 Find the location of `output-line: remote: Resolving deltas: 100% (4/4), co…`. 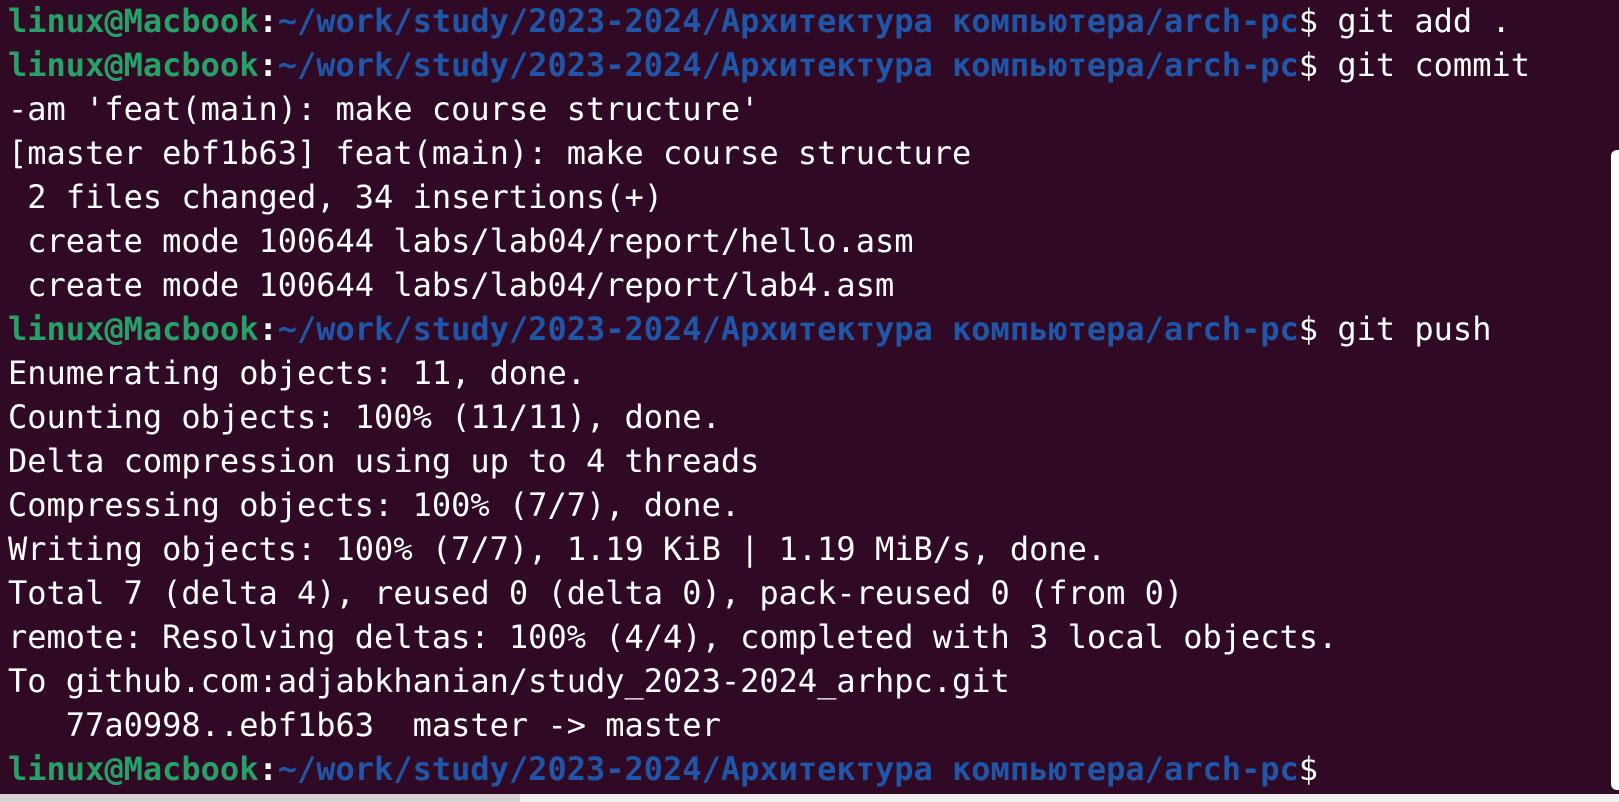

output-line: remote: Resolving deltas: 100% (4/4), co… is located at coordinates (673, 637).